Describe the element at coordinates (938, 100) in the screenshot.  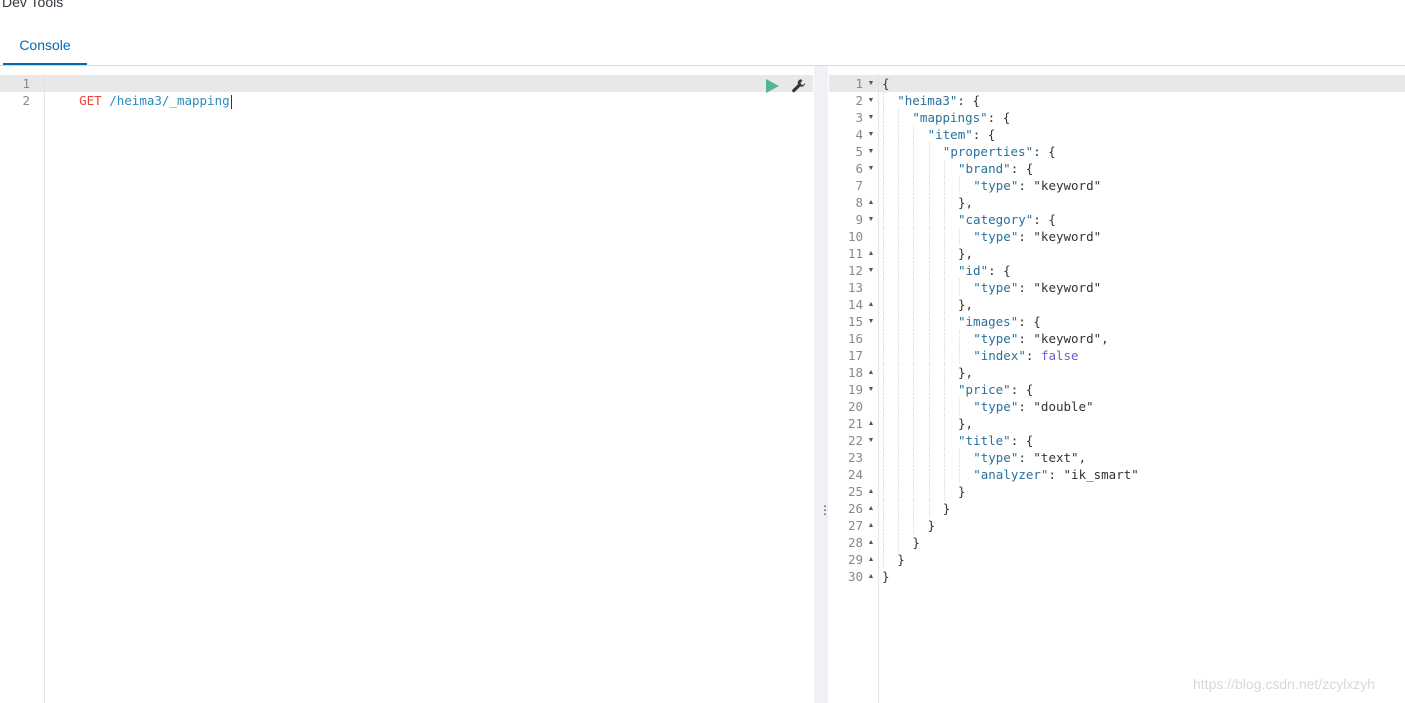
I see `code-line: "heima3": {` at that location.